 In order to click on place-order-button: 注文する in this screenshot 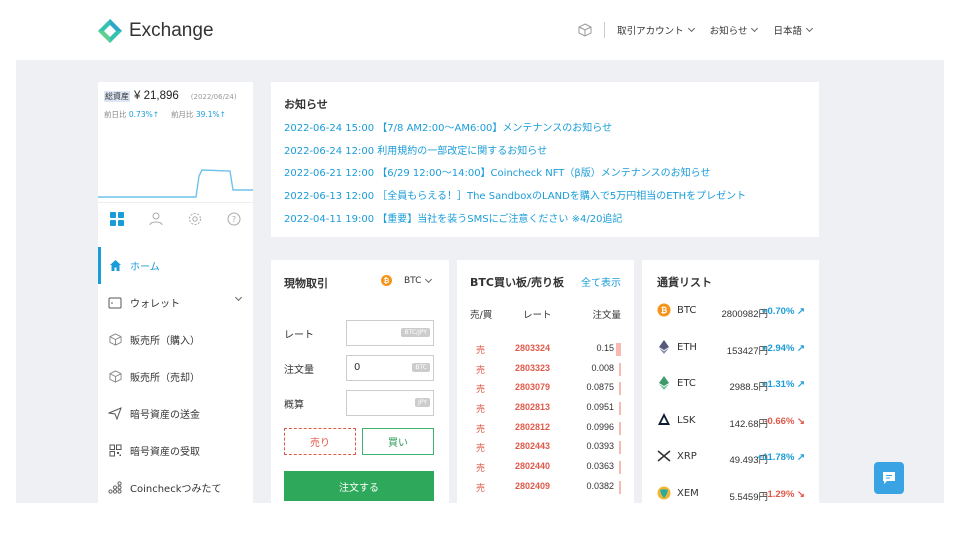, I will do `click(359, 486)`.